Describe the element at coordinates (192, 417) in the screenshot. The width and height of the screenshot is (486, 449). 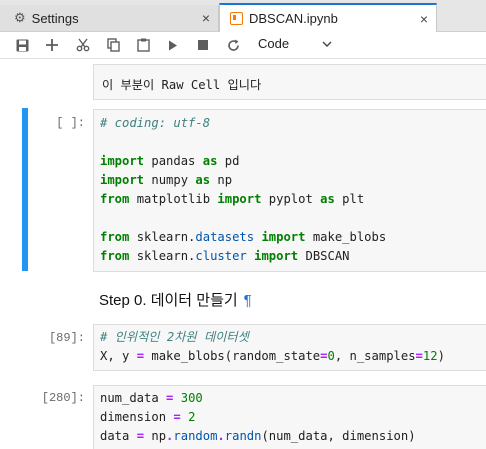
I see `number: 2` at that location.